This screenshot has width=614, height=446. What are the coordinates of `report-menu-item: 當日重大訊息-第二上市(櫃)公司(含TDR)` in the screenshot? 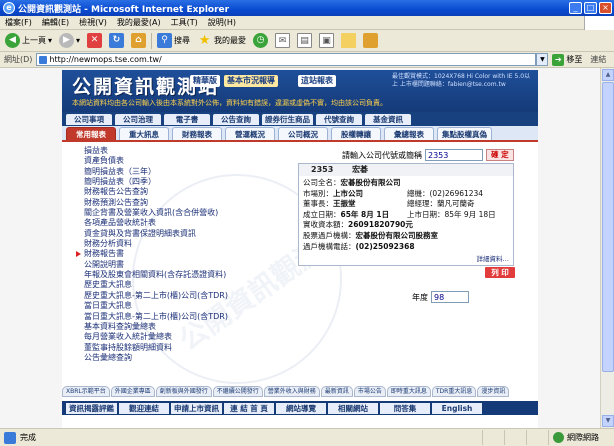 It's located at (184, 317).